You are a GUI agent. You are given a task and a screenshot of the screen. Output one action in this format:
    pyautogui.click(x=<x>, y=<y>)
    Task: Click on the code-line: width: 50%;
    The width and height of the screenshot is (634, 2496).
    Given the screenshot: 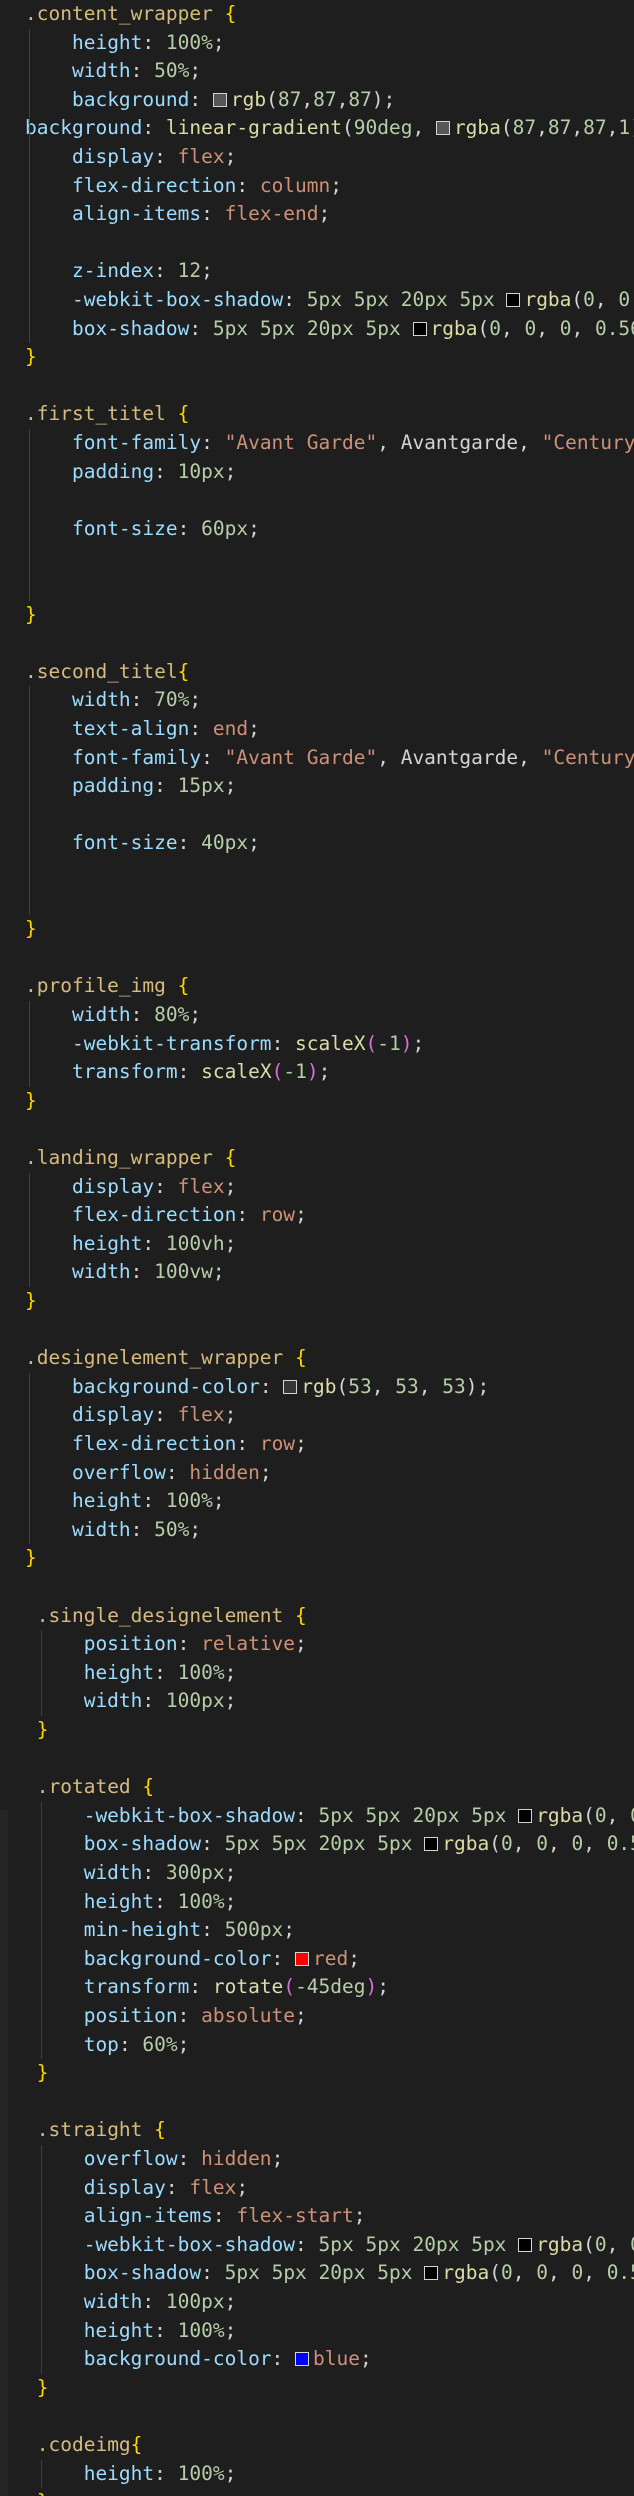 What is the action you would take?
    pyautogui.click(x=100, y=71)
    